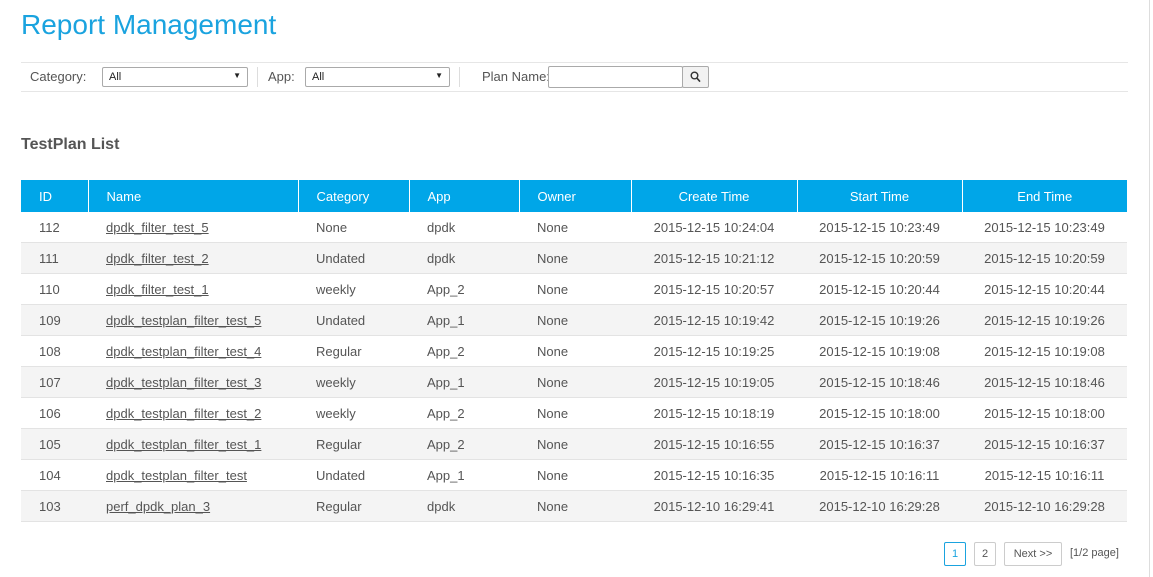 Image resolution: width=1153 pixels, height=577 pixels. What do you see at coordinates (879, 227) in the screenshot?
I see `cell-start-time: 2015-12-15 10:23:49` at bounding box center [879, 227].